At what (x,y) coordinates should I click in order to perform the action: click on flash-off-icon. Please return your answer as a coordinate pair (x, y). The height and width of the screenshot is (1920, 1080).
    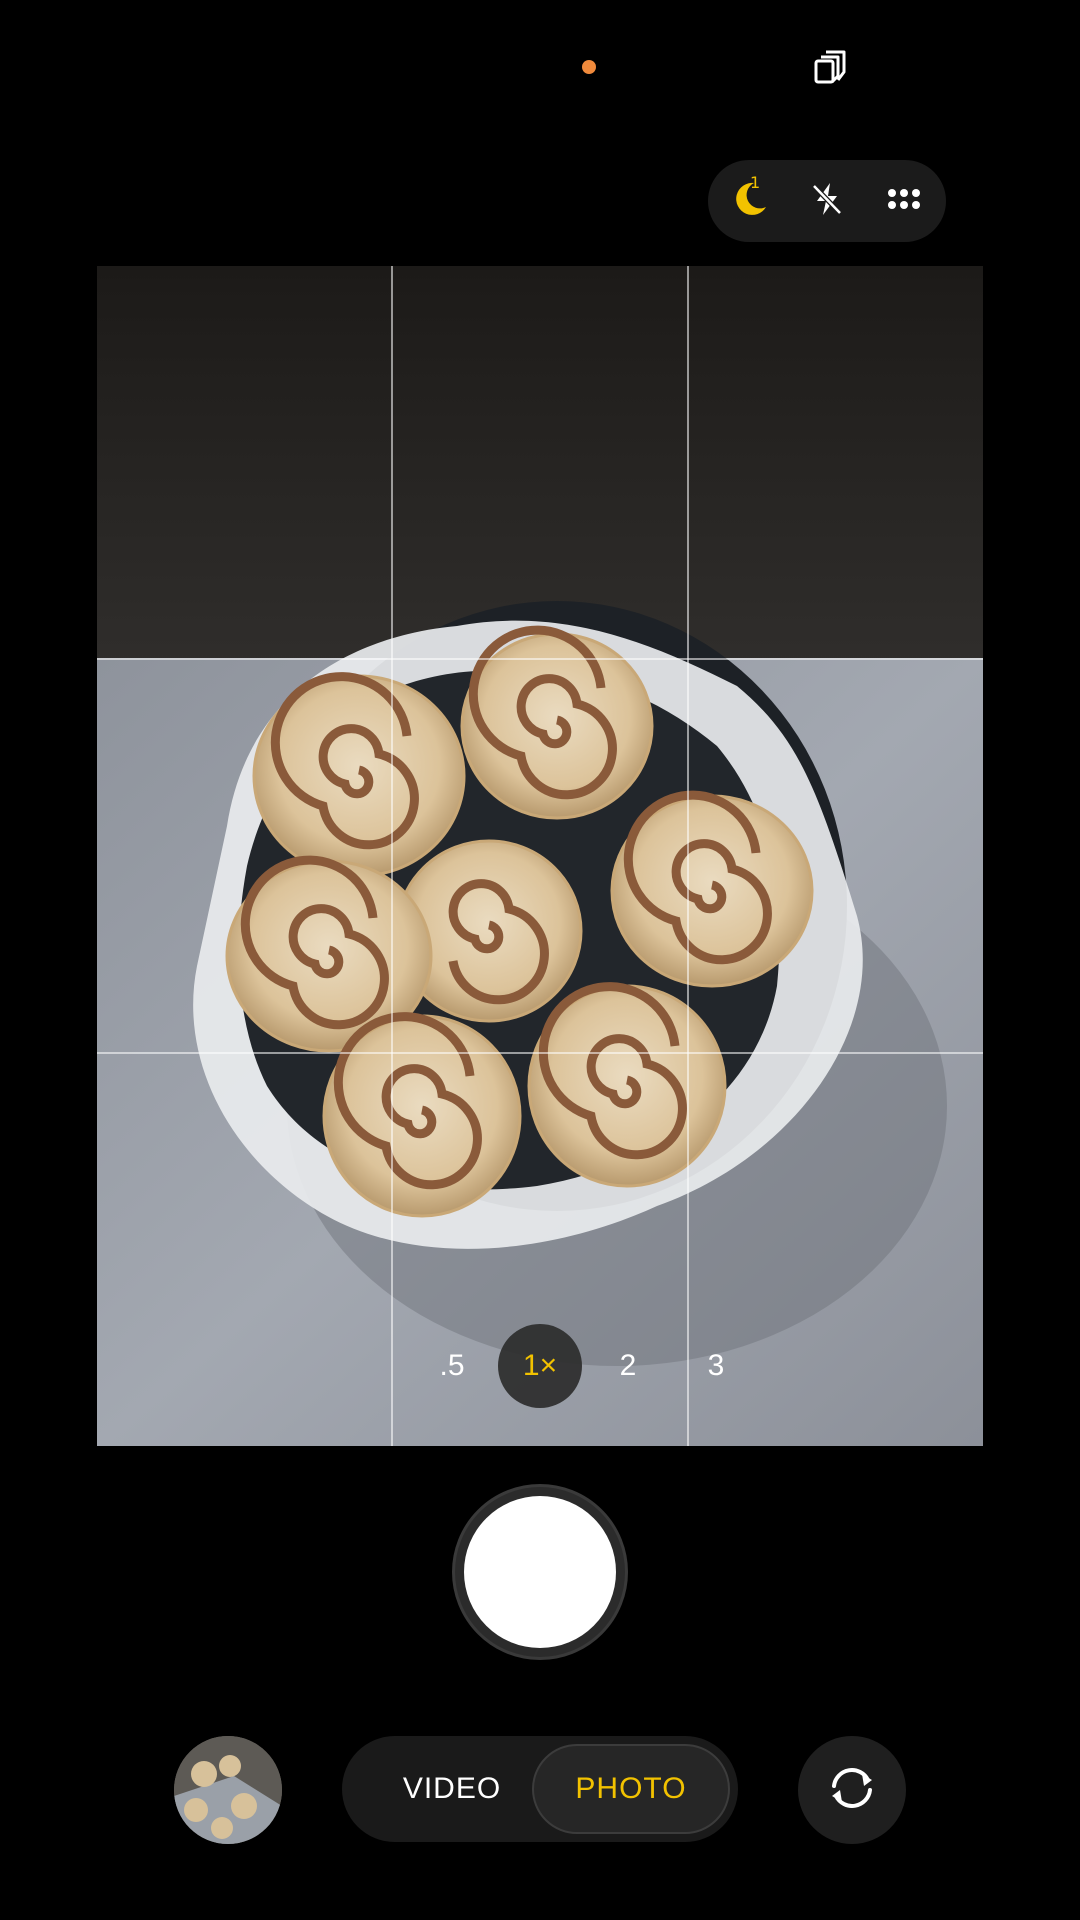
    Looking at the image, I should click on (827, 201).